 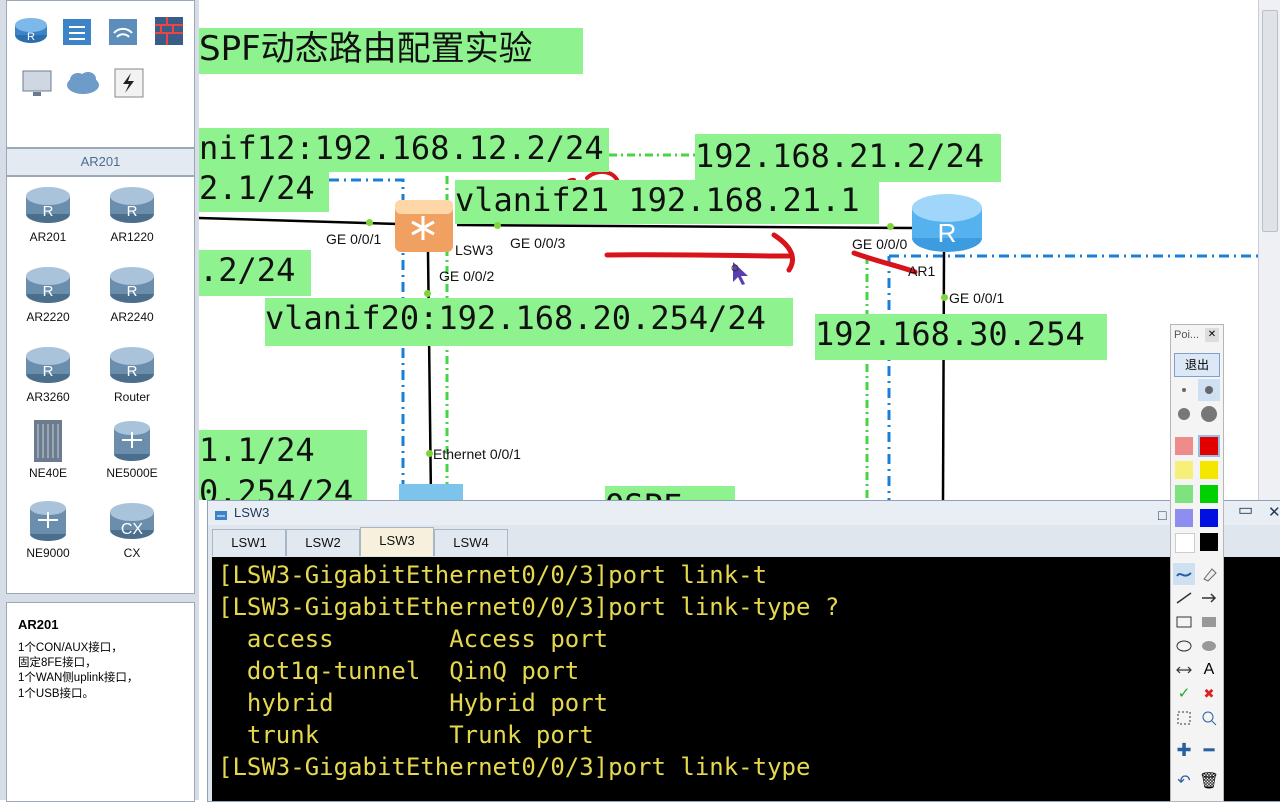 What do you see at coordinates (670, 493) in the screenshot?
I see `label-ip-e: OSPF` at bounding box center [670, 493].